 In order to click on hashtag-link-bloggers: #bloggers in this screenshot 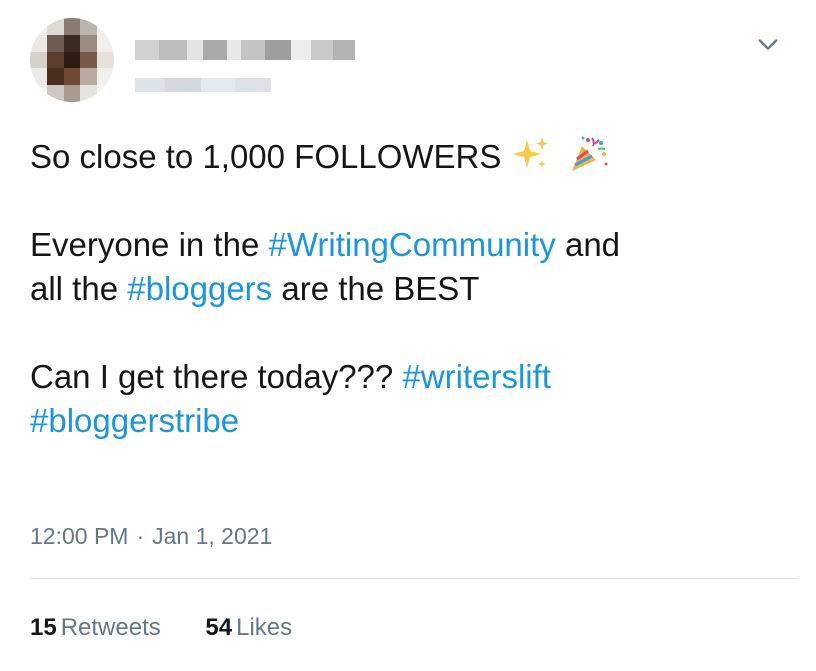, I will do `click(199, 288)`.